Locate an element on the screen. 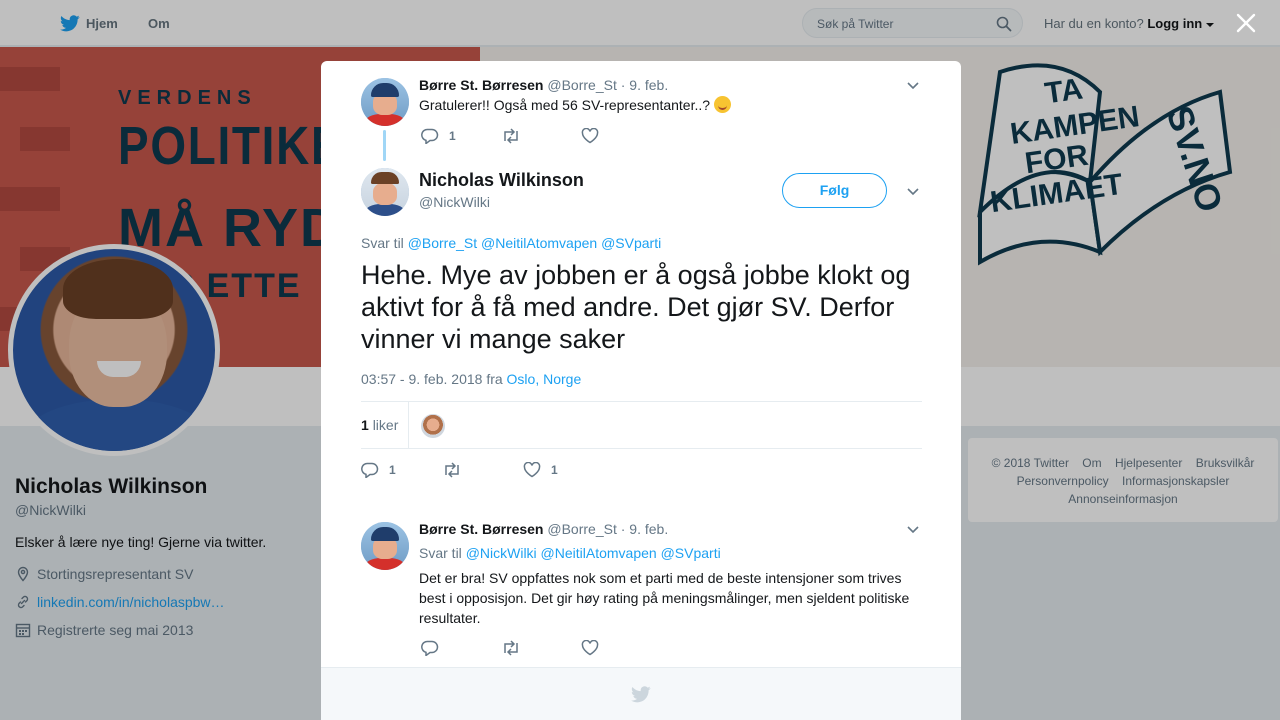 Image resolution: width=1280 pixels, height=720 pixels. reply-tweet-date: · 9. feb. is located at coordinates (644, 529).